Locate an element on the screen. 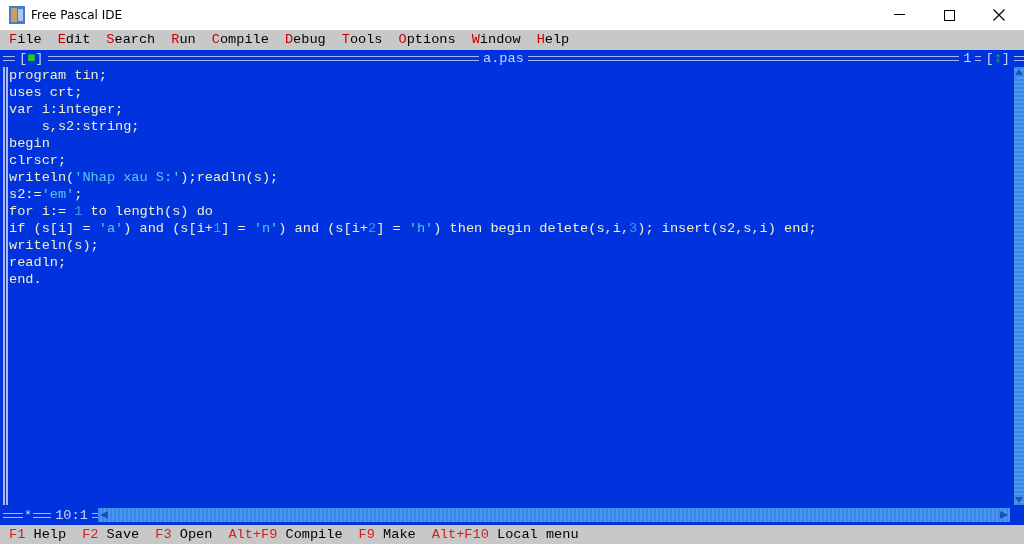  shortcut-hint: Alt+F9 Compile is located at coordinates (285, 534).